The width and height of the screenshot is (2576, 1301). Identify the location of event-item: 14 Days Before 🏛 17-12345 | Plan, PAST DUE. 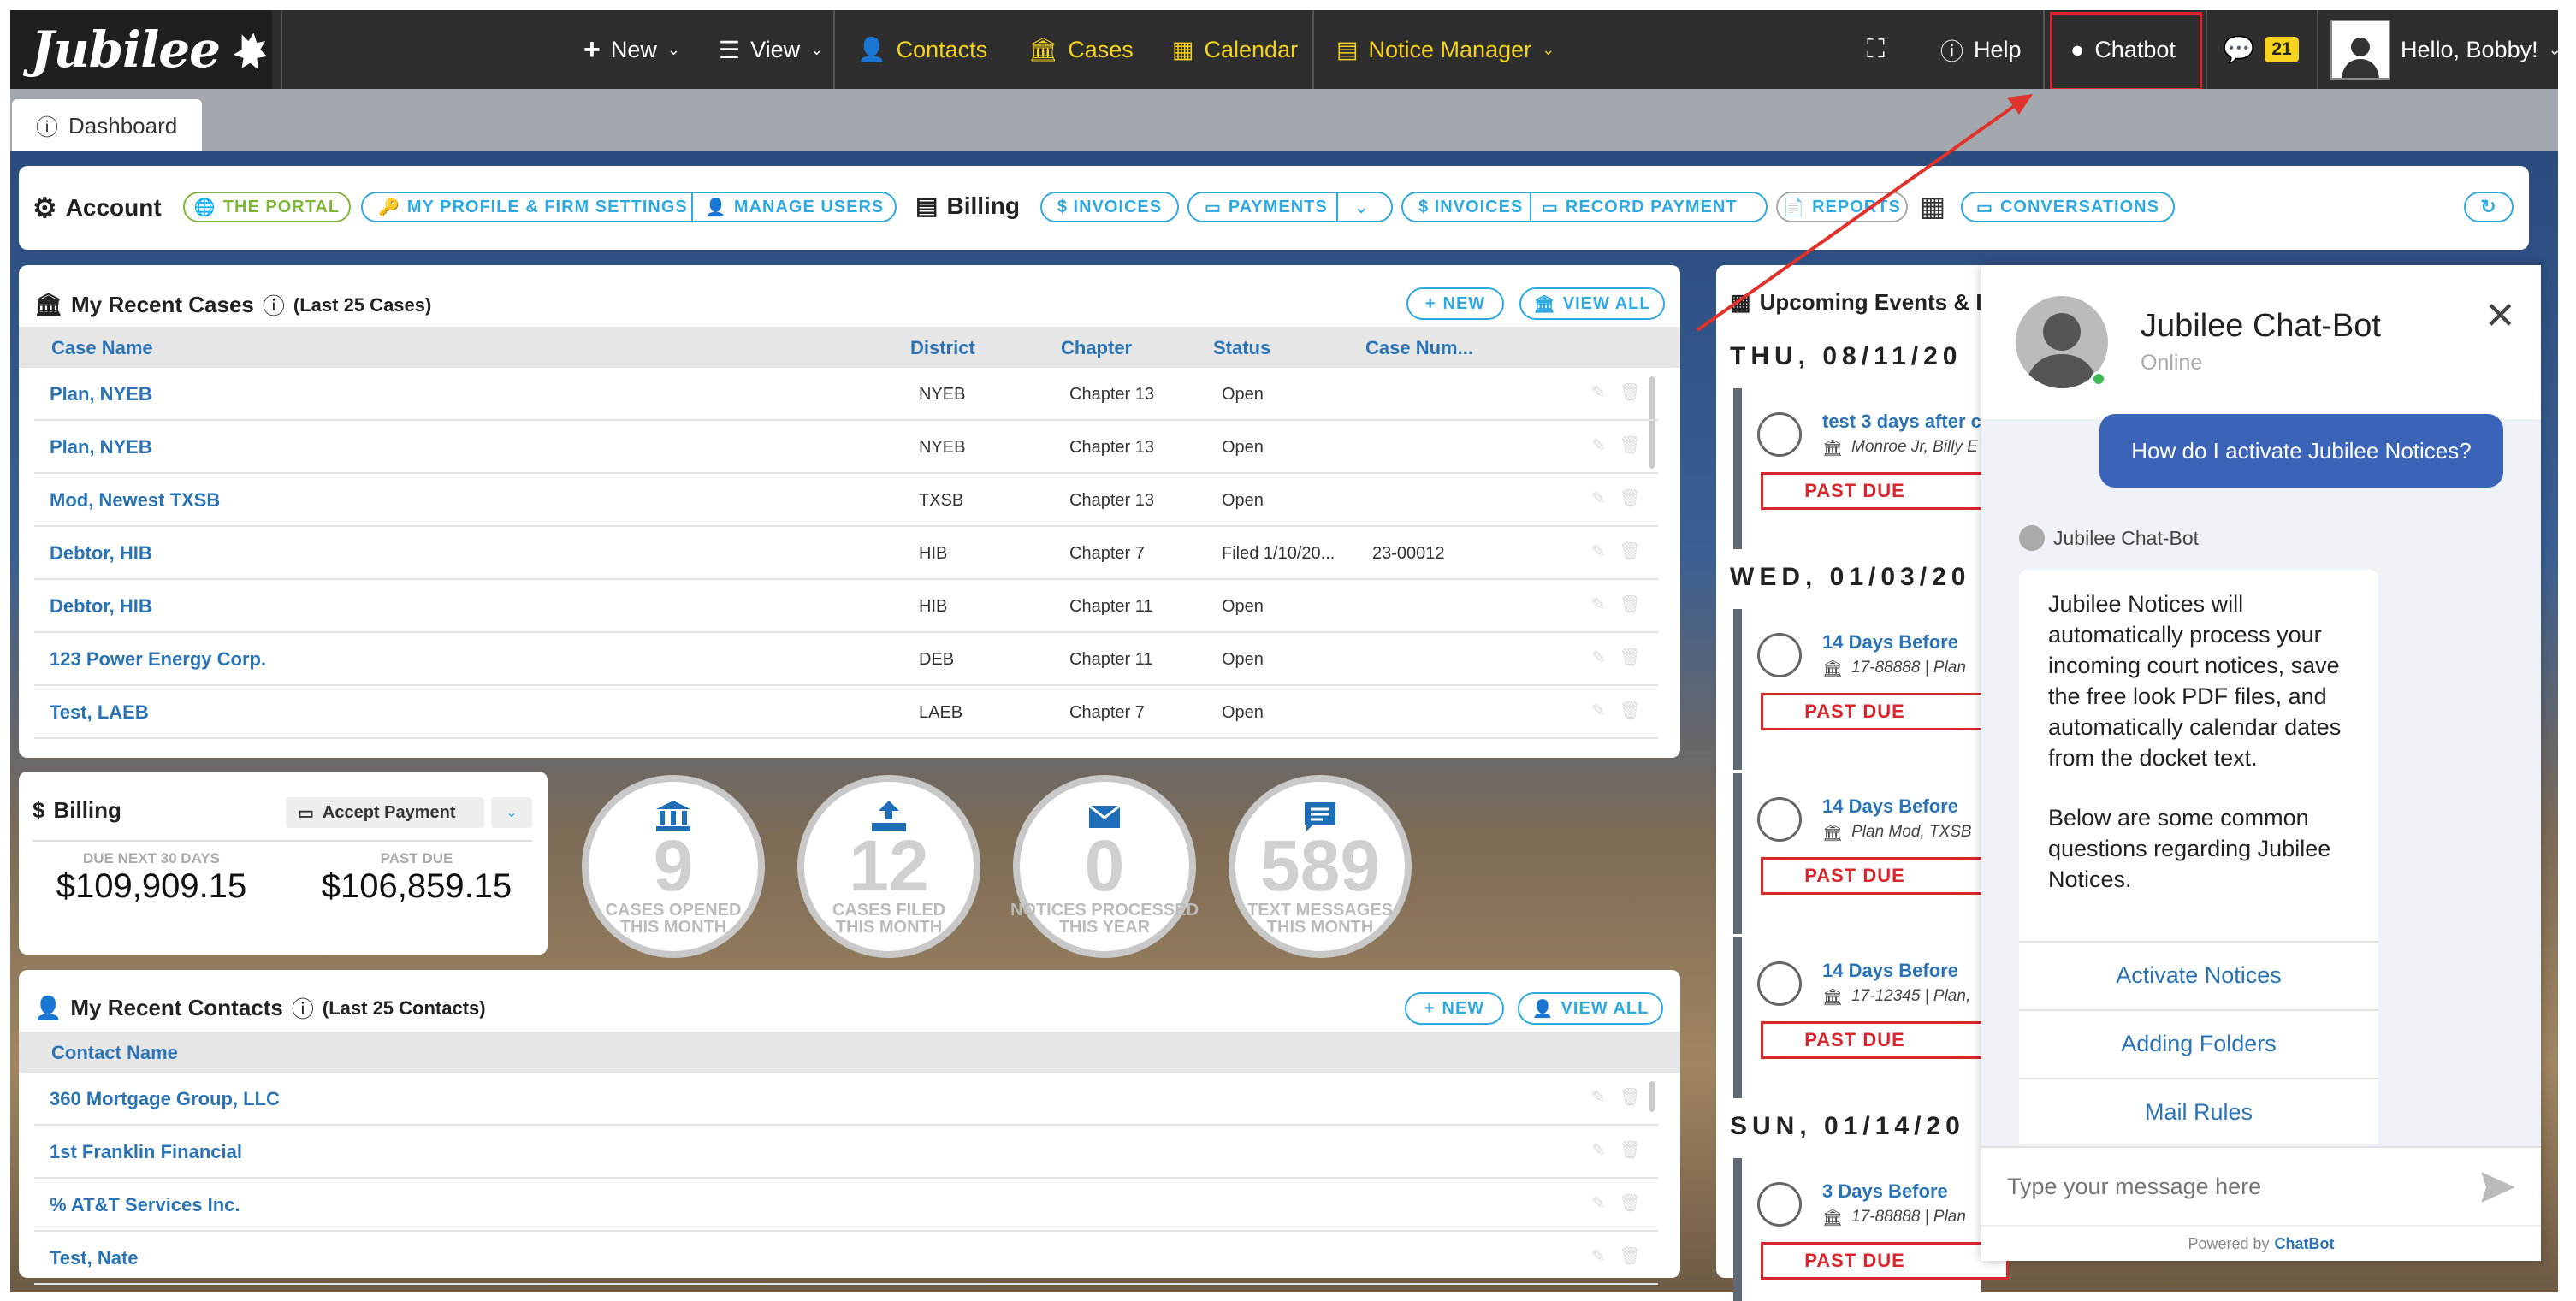
(1871, 1017).